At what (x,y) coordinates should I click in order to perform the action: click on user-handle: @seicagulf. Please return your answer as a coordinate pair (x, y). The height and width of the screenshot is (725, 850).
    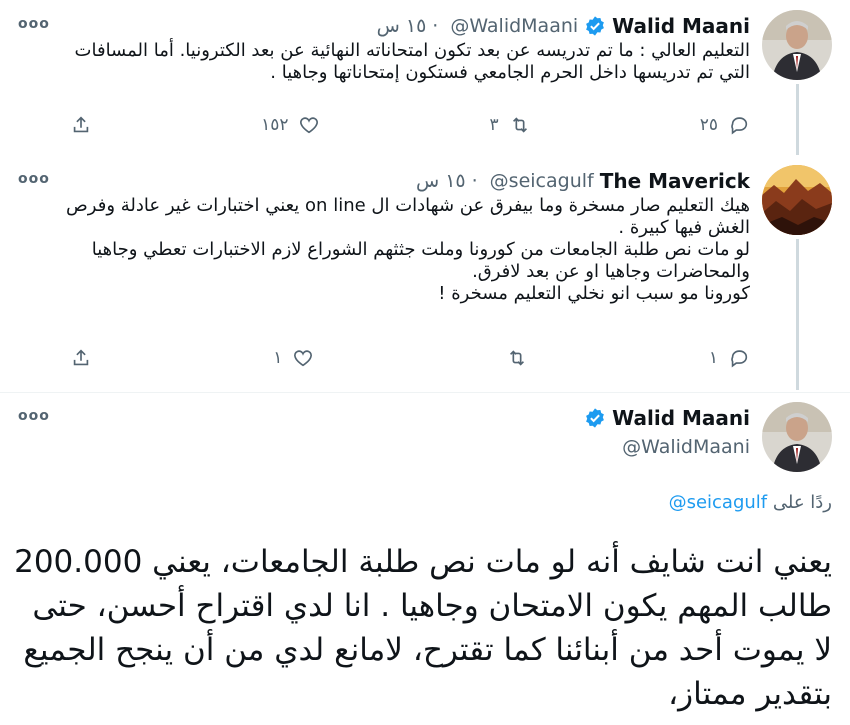
    Looking at the image, I should click on (542, 181).